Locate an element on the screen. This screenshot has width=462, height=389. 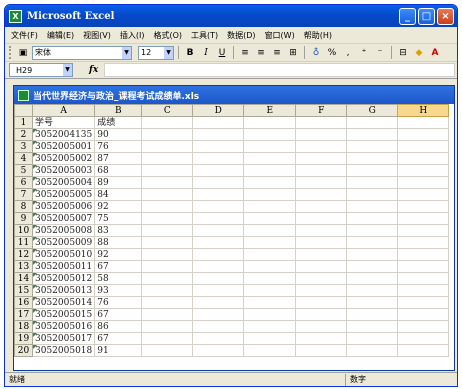
cell-score: 83 is located at coordinates (118, 230).